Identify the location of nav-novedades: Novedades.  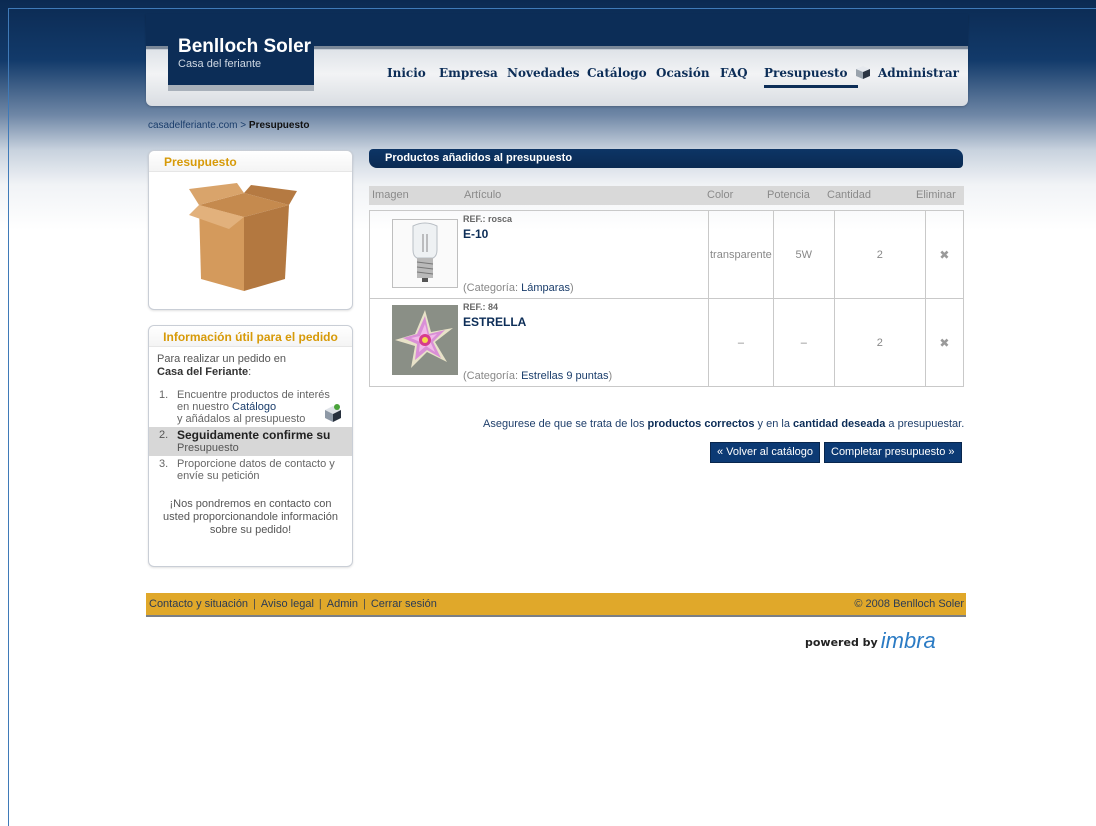
(543, 73).